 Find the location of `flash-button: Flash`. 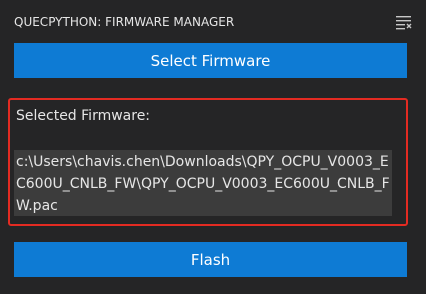

flash-button: Flash is located at coordinates (210, 259).